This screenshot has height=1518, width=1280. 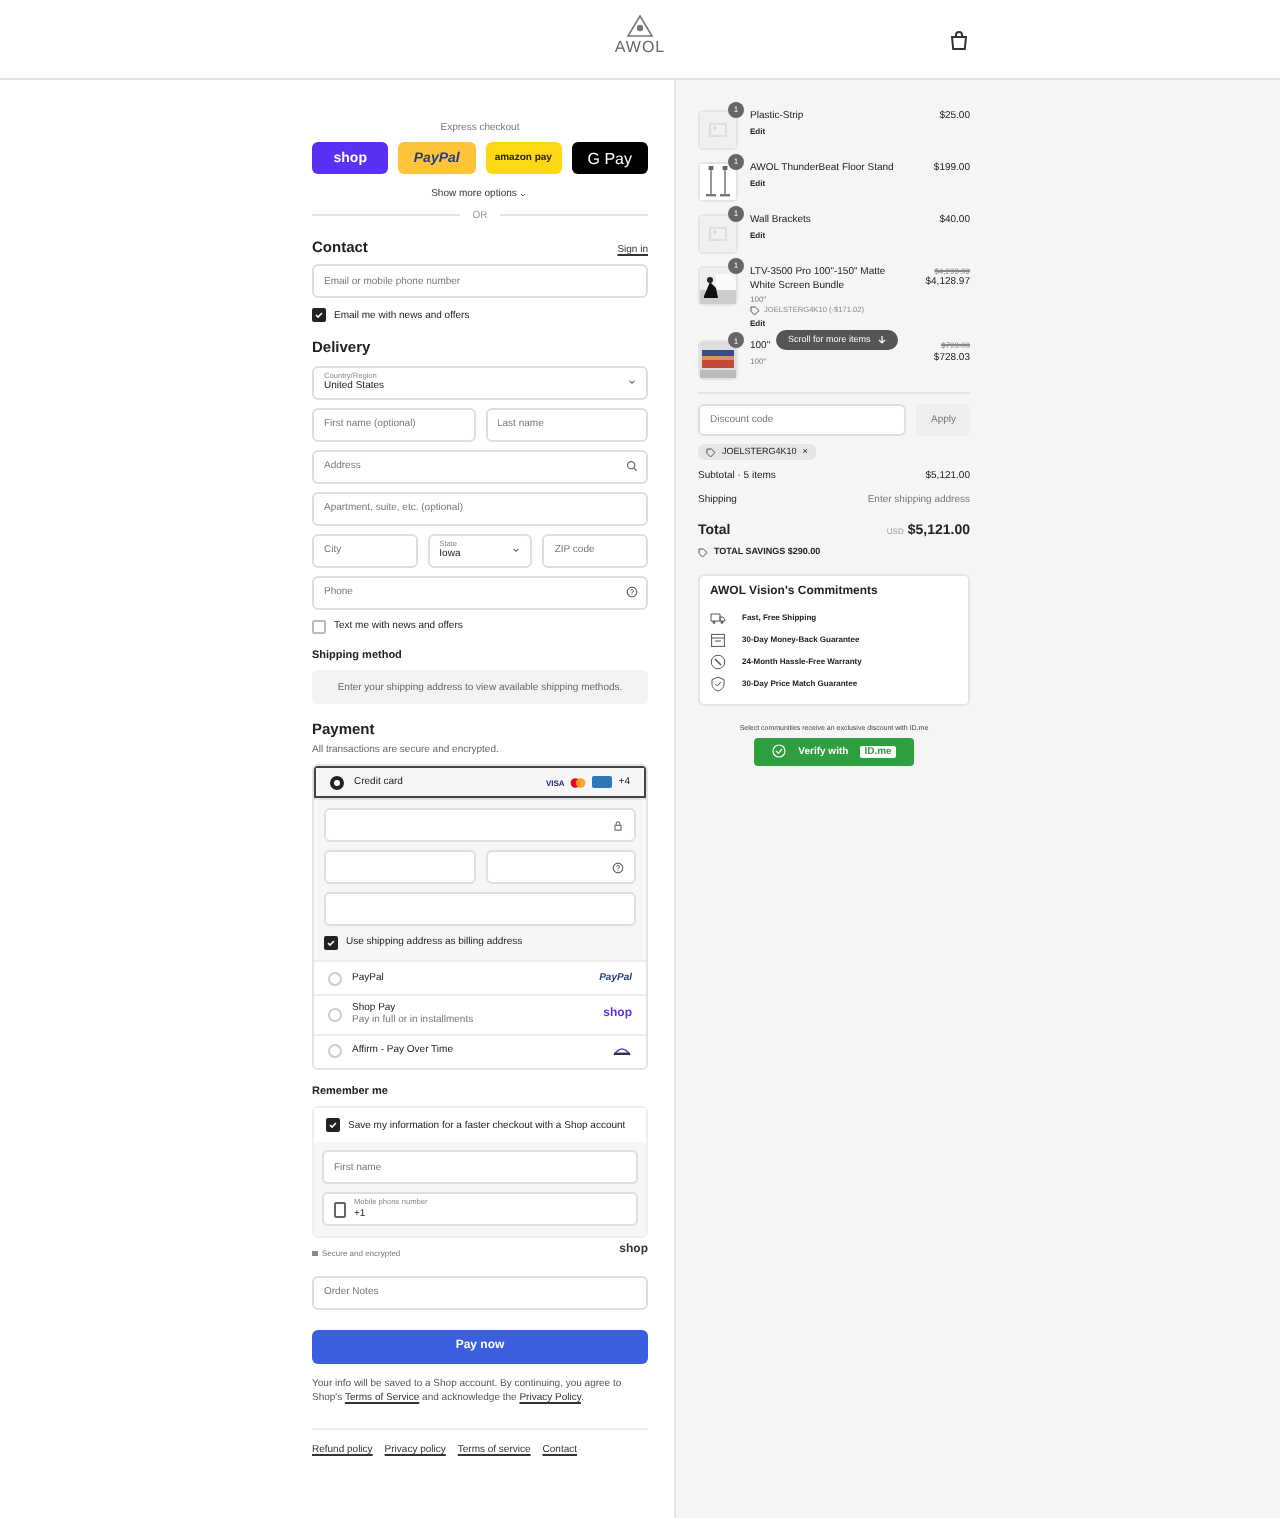 What do you see at coordinates (640, 35) in the screenshot?
I see `logo: AWOL` at bounding box center [640, 35].